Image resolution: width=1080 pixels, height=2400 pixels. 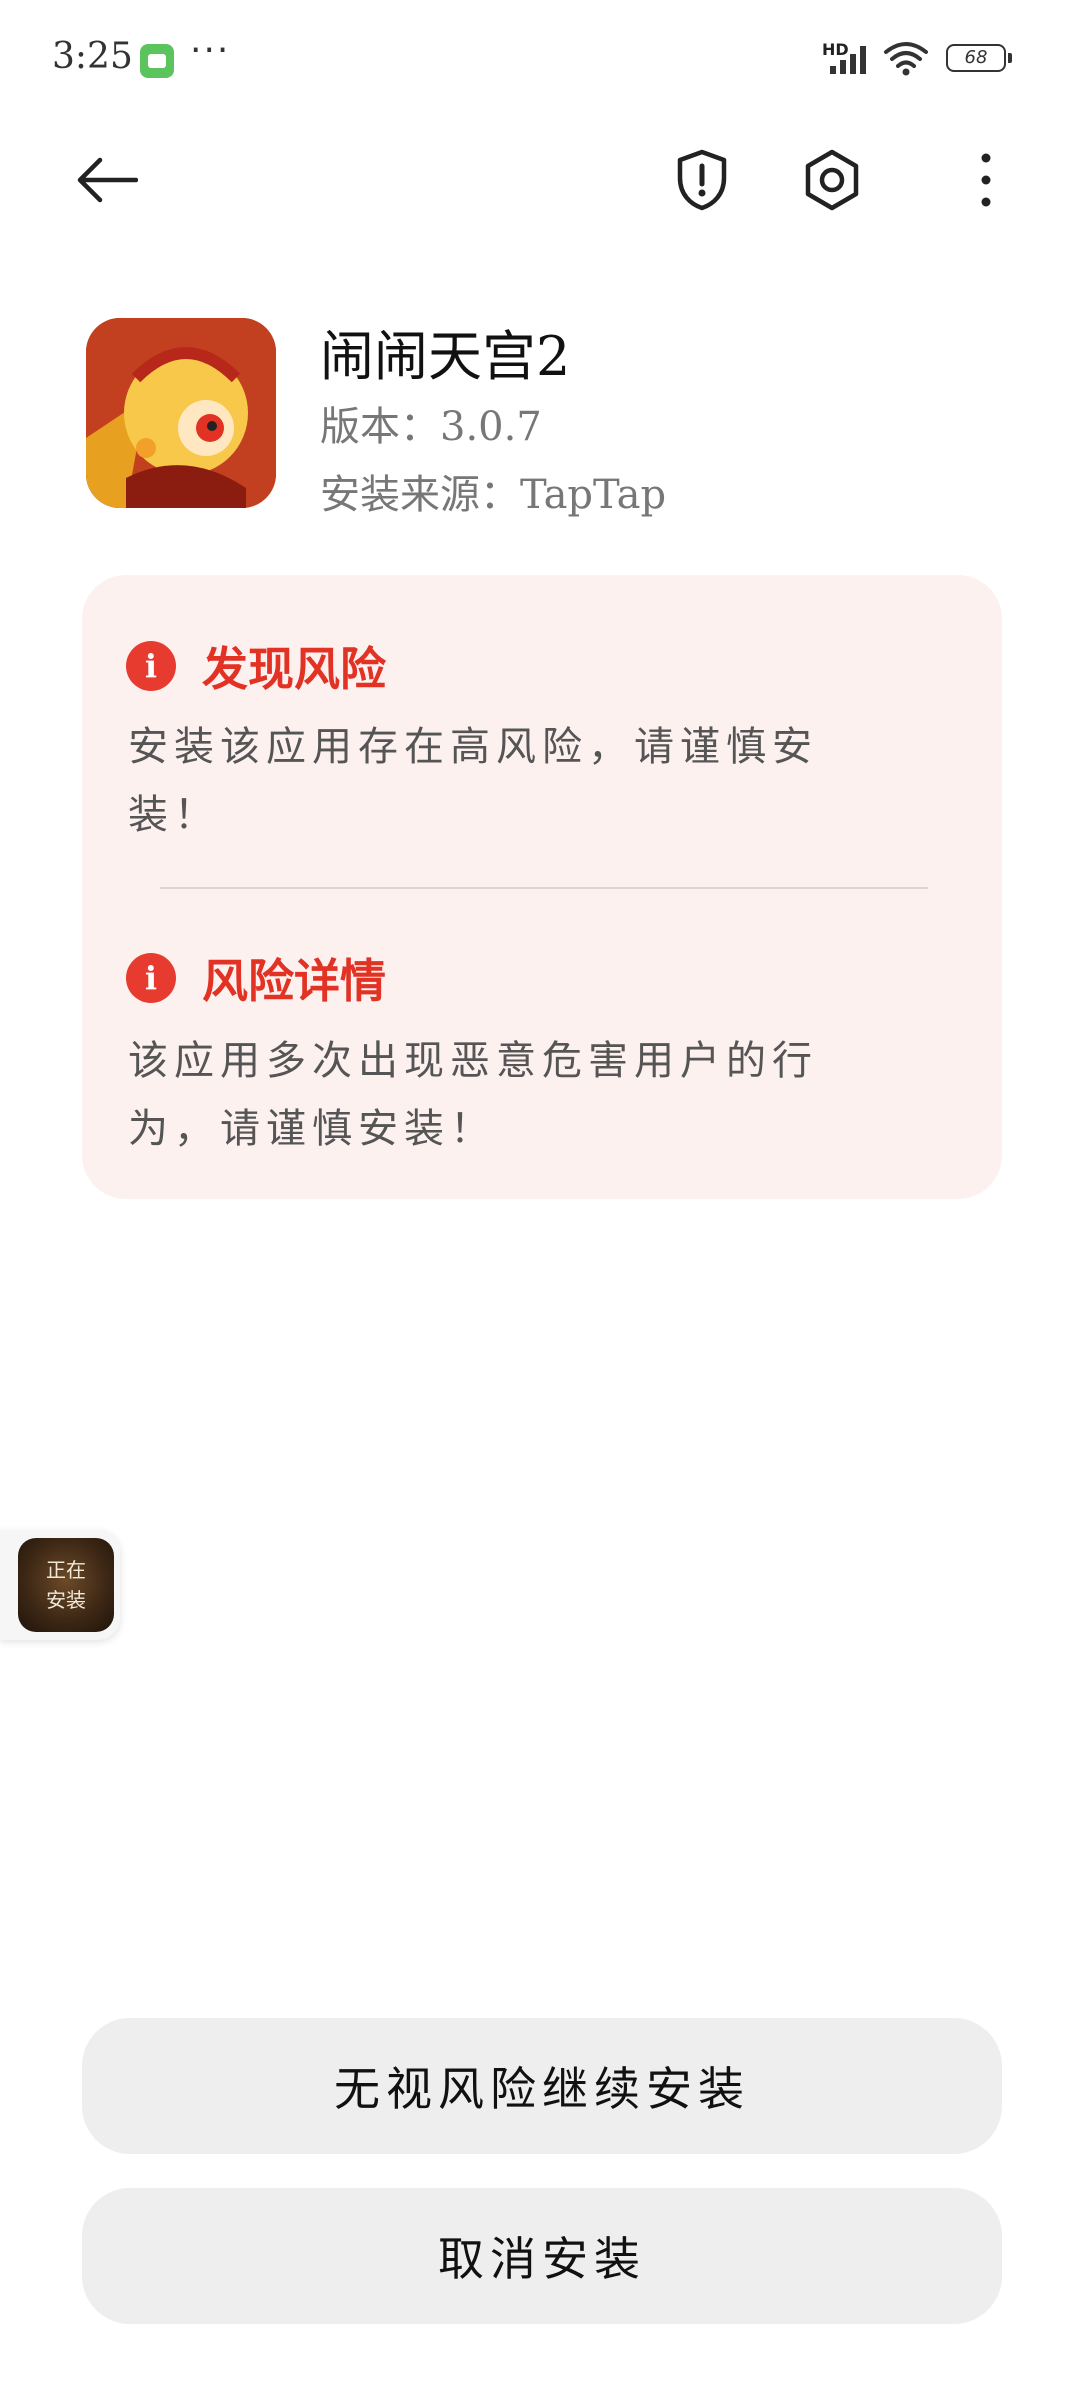 I want to click on gear-icon, so click(x=832, y=180).